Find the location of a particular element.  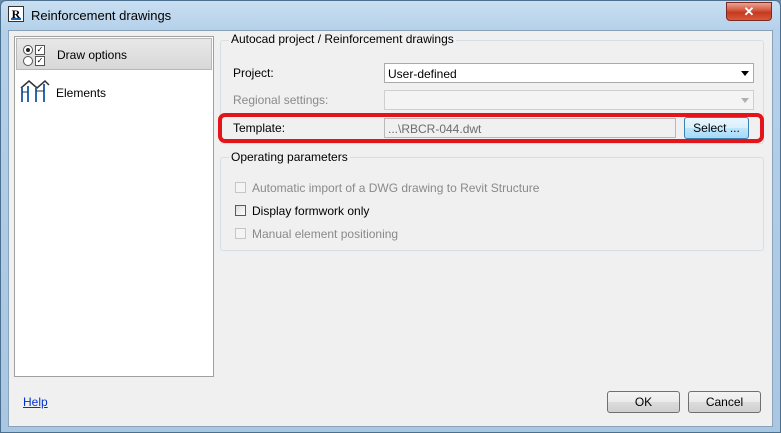

autocad-group-title: Autocad project / Reinforcement drawings is located at coordinates (342, 39).